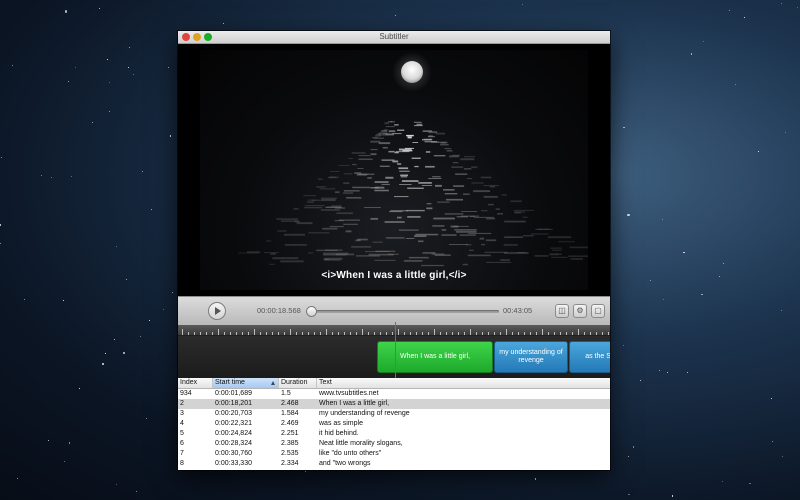 This screenshot has width=800, height=500. Describe the element at coordinates (233, 463) in the screenshot. I see `cell-start-time: 0:00:33,330` at that location.